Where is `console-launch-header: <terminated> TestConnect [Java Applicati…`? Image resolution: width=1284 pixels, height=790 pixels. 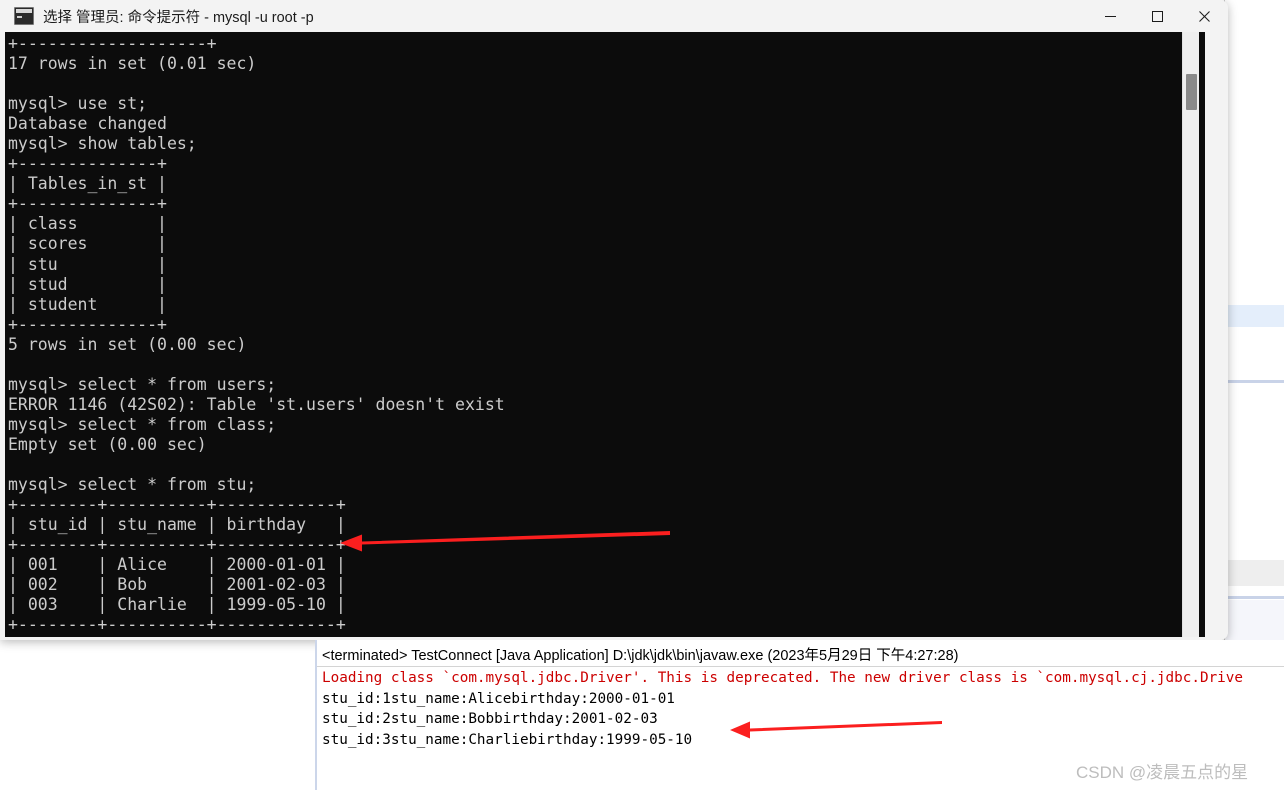
console-launch-header: <terminated> TestConnect [Java Applicati… is located at coordinates (640, 656).